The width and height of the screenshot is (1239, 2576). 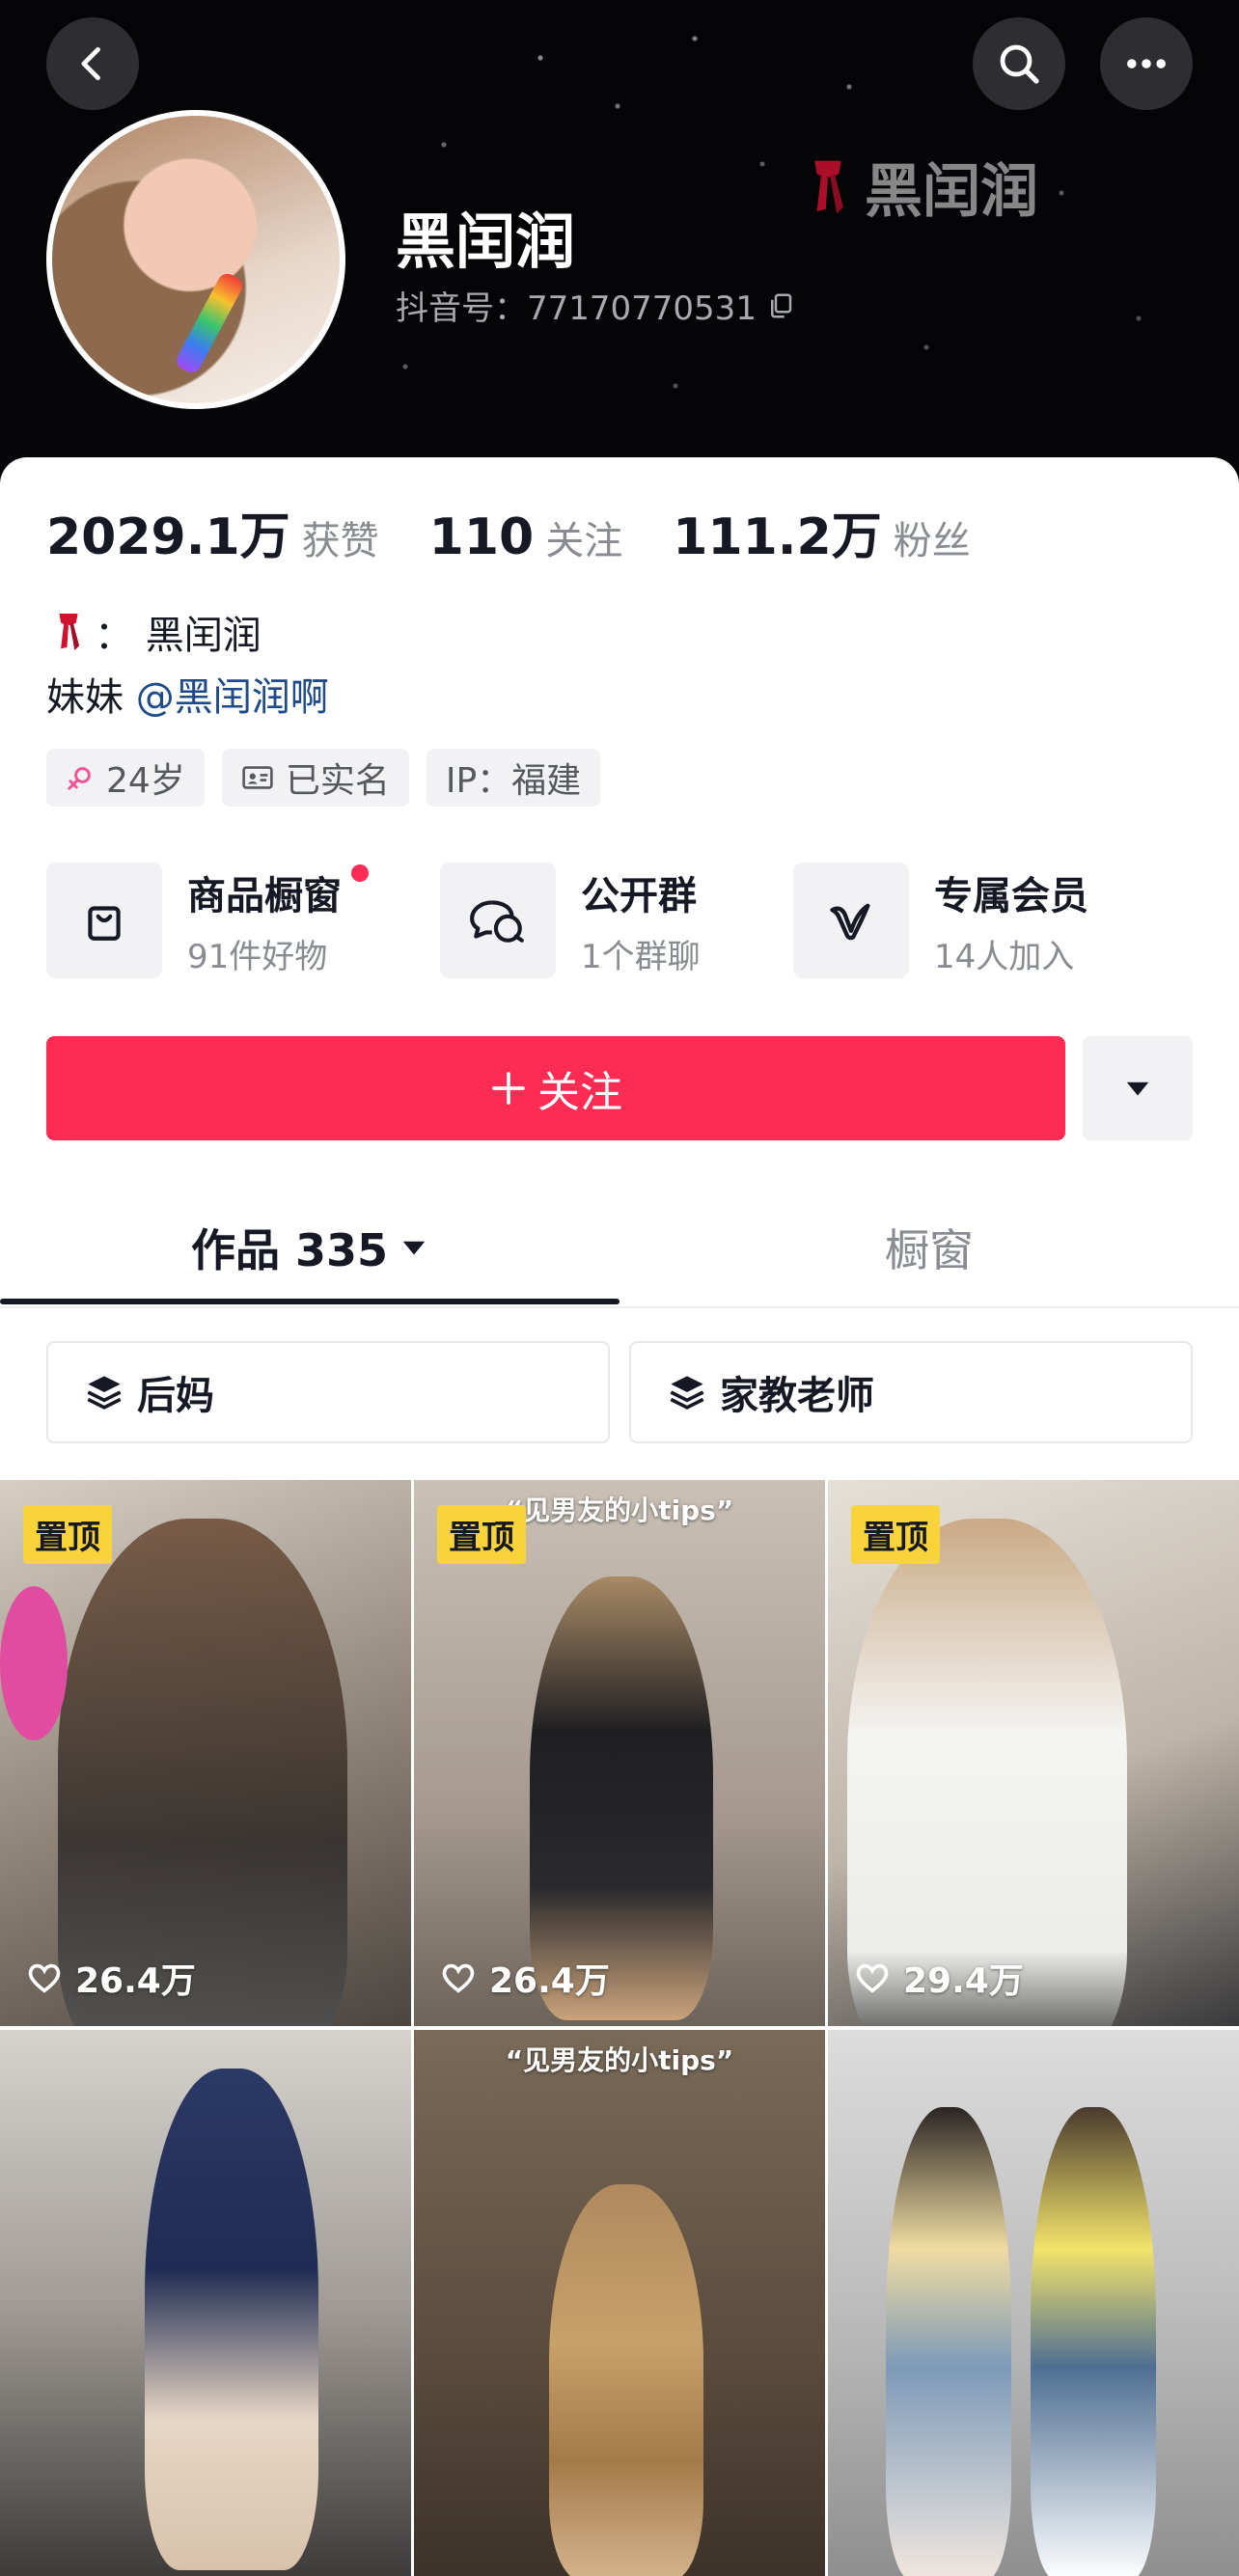 I want to click on services-row: 商品橱窗 91件好物 公开群 1个群聊 专属会员 14人加入, so click(x=620, y=920).